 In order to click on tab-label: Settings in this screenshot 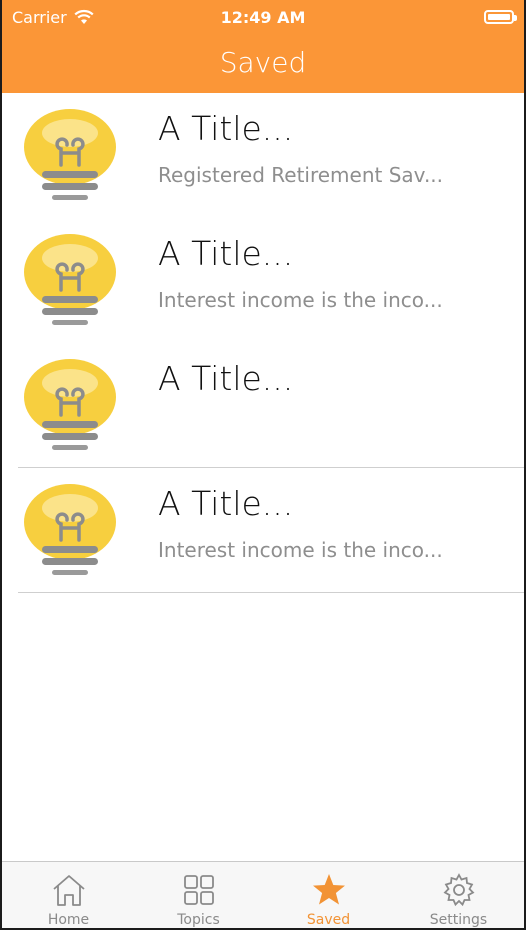, I will do `click(458, 920)`.